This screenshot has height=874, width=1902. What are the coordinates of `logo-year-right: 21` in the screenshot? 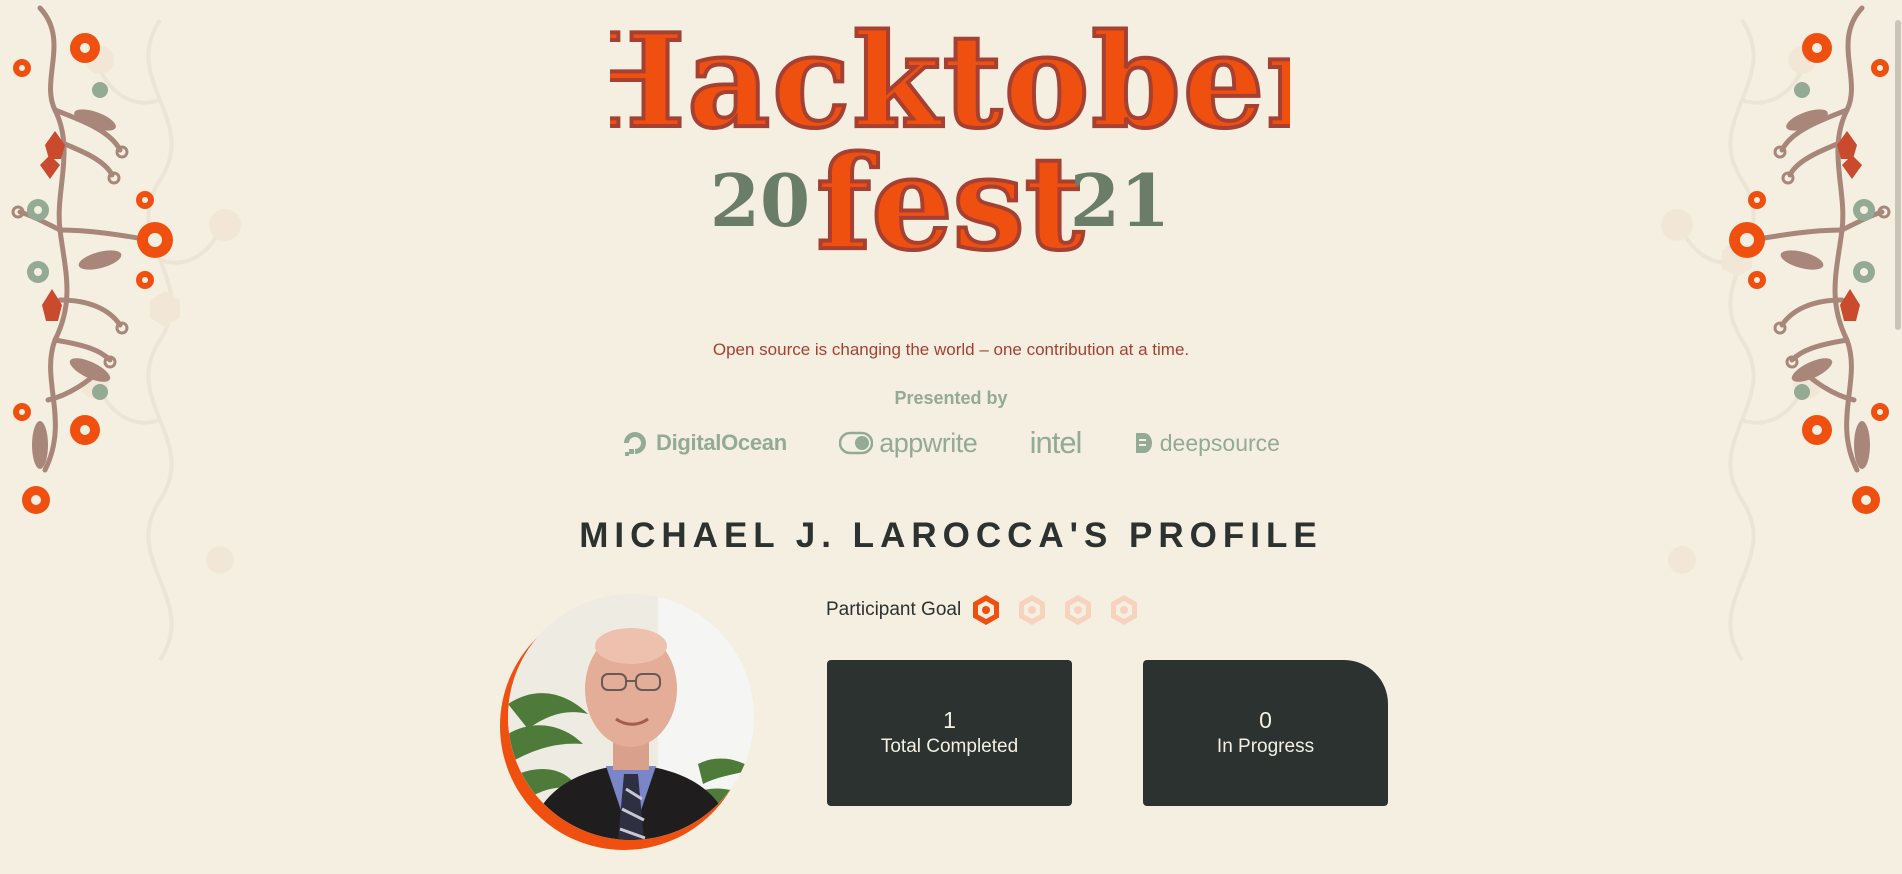 It's located at (1120, 200).